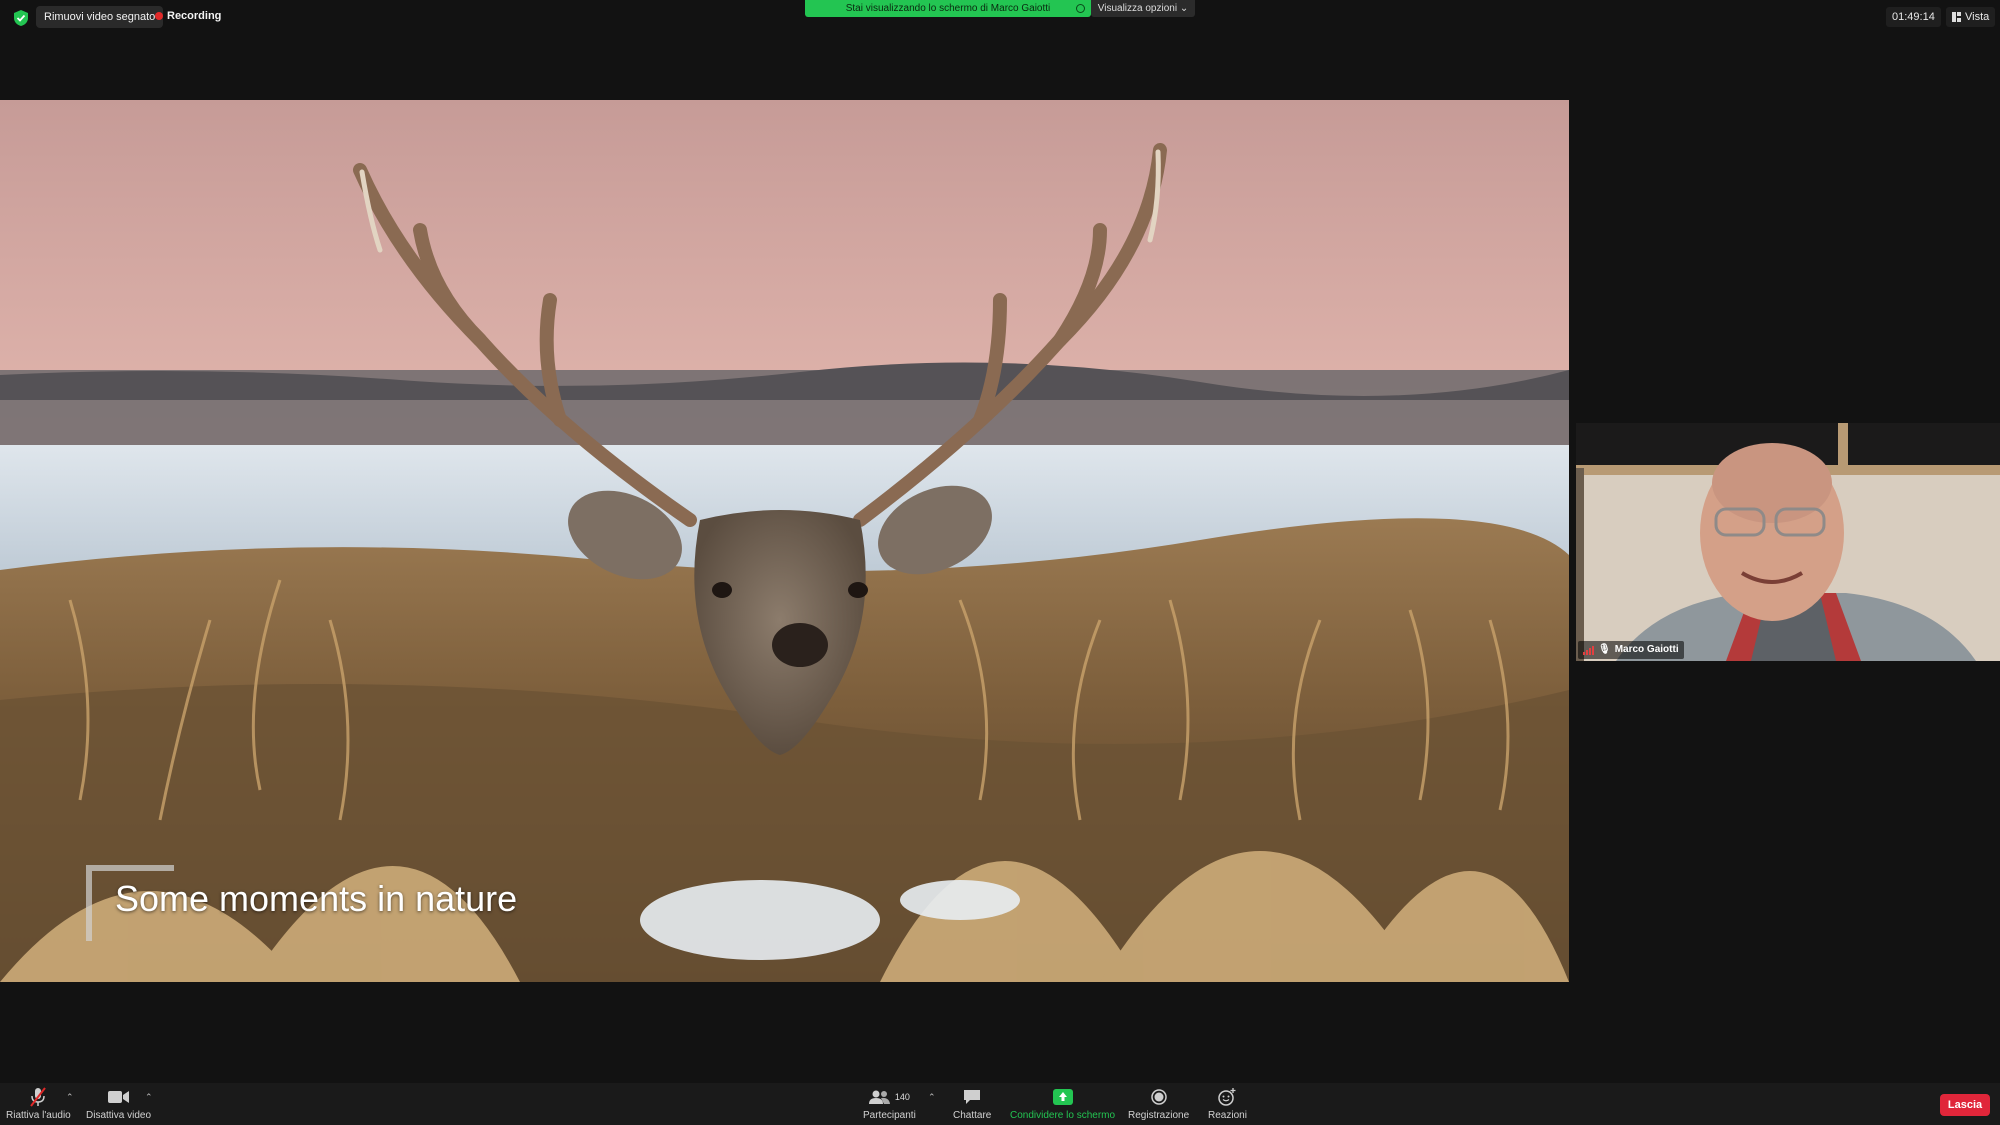 This screenshot has height=1125, width=2000. What do you see at coordinates (118, 1097) in the screenshot?
I see `video-camera-icon` at bounding box center [118, 1097].